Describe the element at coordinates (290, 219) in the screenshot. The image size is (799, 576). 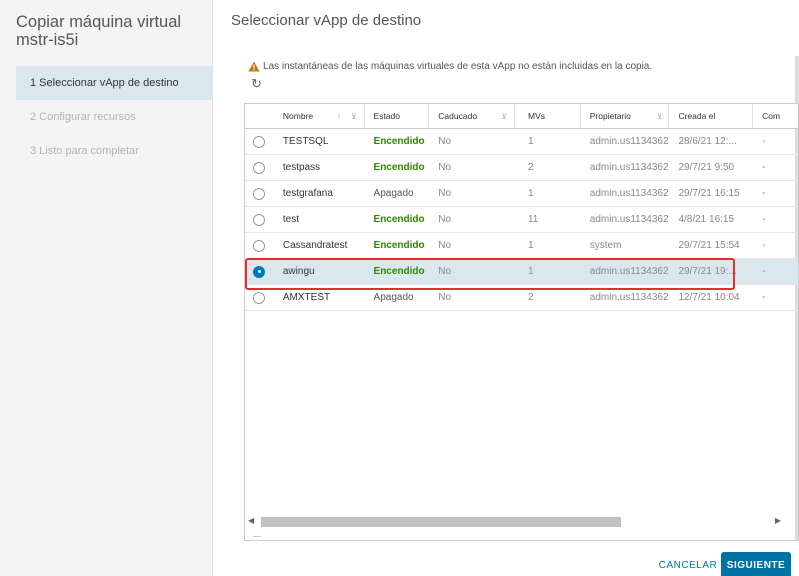
I see `vapp-name: test` at that location.